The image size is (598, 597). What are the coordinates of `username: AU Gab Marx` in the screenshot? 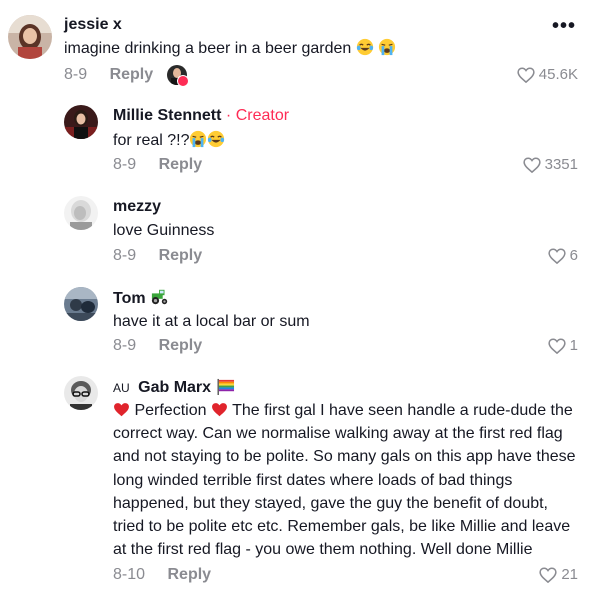 It's located at (174, 388).